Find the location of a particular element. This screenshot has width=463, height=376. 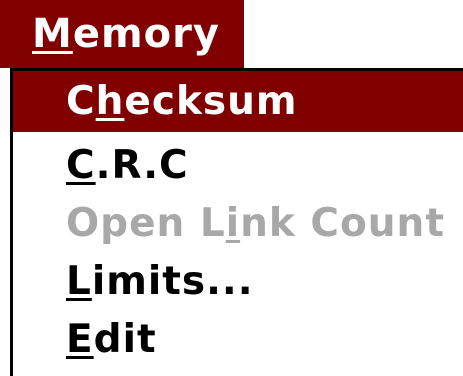

menubar-item-memory: Memory is located at coordinates (122, 34).